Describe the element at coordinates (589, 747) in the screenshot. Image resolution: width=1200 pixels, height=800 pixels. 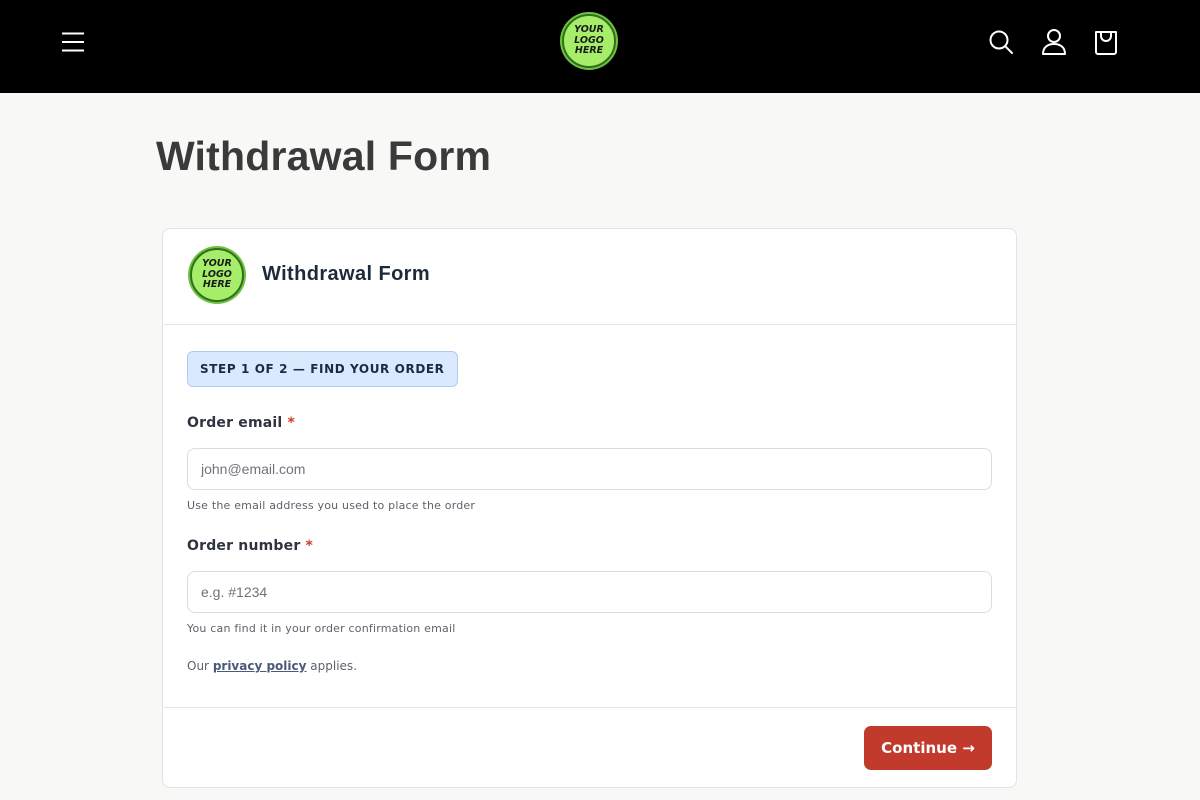
I see `card-footer: Continue →` at that location.